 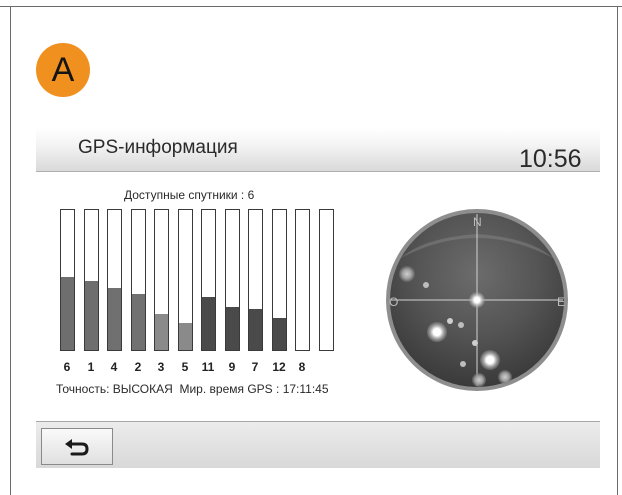 I want to click on frame-right-border, so click(x=617, y=250).